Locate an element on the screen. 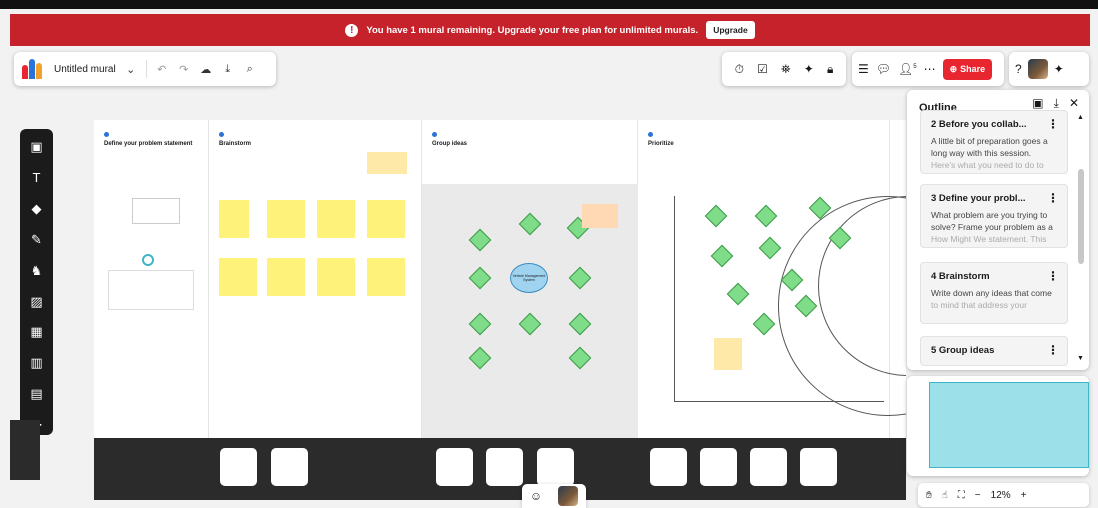 Image resolution: width=1098 pixels, height=508 pixels. presence-avatar is located at coordinates (568, 496).